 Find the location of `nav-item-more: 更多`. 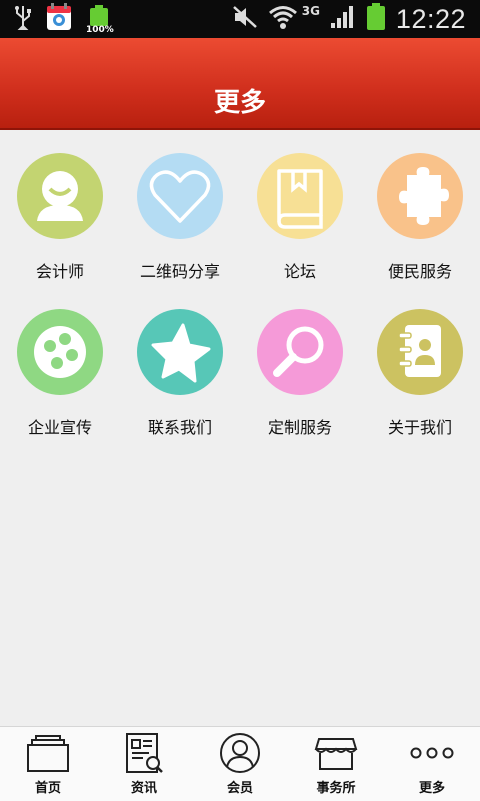

nav-item-more: 更多 is located at coordinates (432, 764).